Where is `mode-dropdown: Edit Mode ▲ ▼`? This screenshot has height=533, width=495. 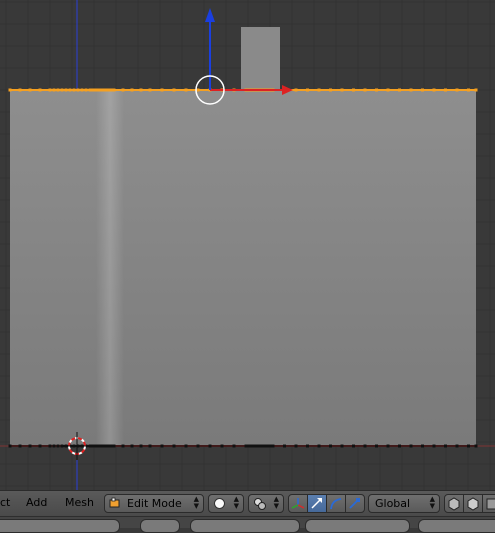 mode-dropdown: Edit Mode ▲ ▼ is located at coordinates (154, 503).